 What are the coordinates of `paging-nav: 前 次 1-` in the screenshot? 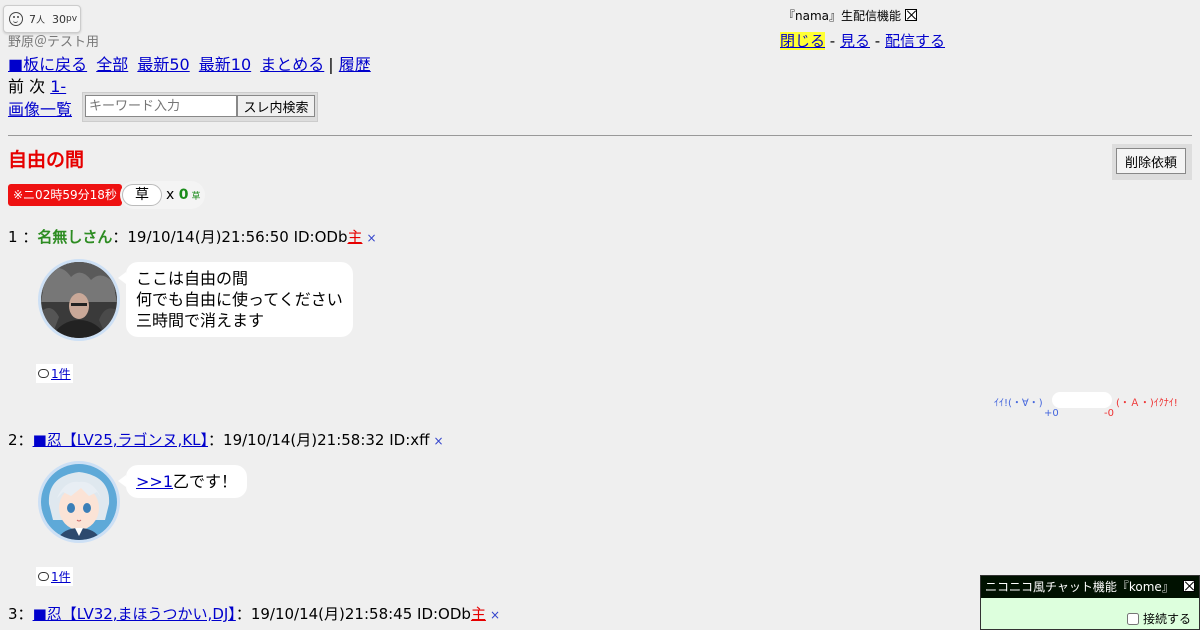 It's located at (37, 85).